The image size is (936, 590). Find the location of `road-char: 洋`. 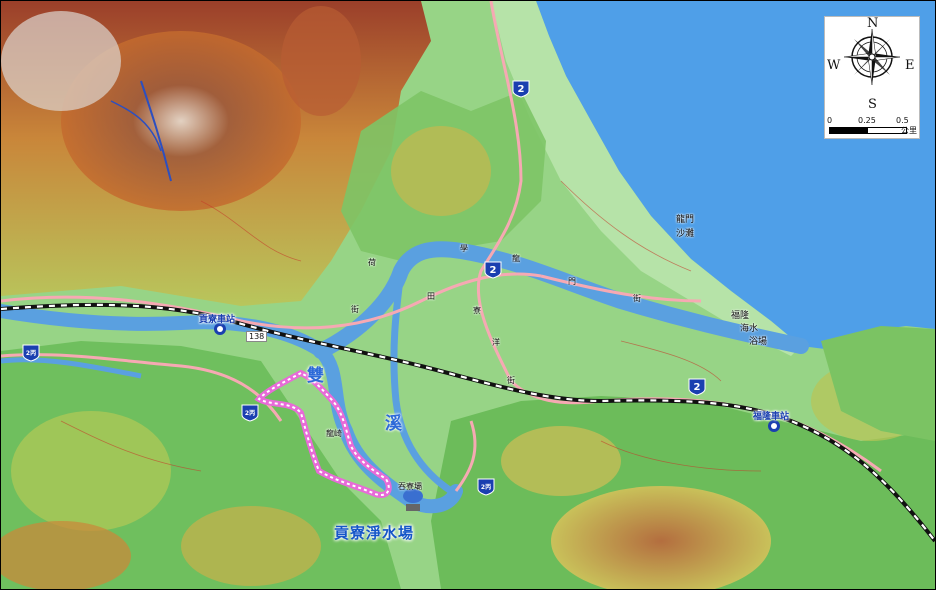

road-char: 洋 is located at coordinates (496, 342).